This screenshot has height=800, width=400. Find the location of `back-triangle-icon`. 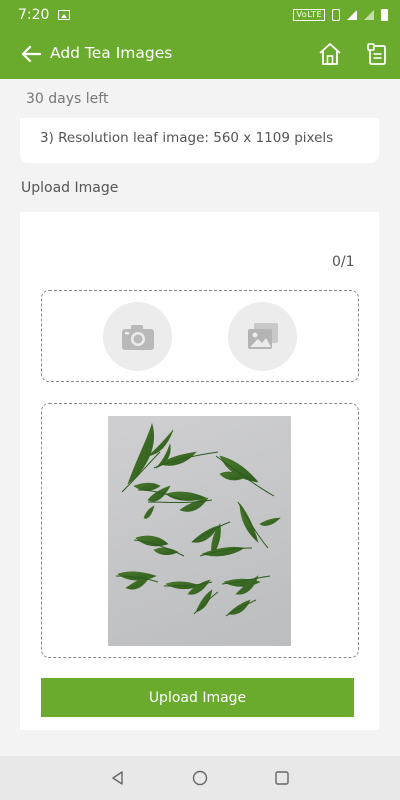

back-triangle-icon is located at coordinates (117, 778).